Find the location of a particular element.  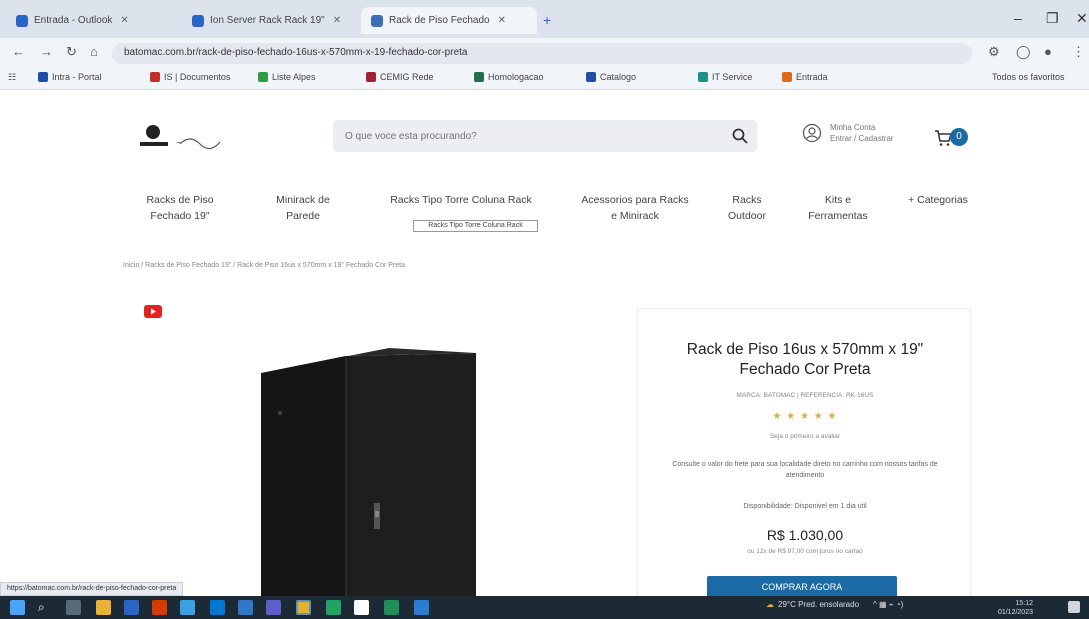

account-link: Minha Conta Entrar / Cadastrar is located at coordinates (848, 133).